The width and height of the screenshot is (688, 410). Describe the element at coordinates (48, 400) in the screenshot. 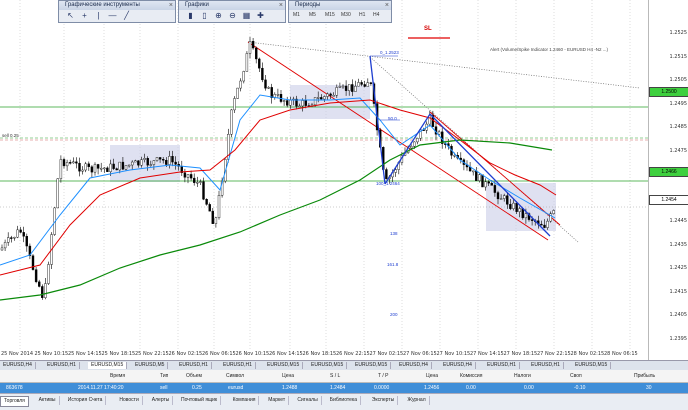

I see `terminal-tab: Активы` at that location.